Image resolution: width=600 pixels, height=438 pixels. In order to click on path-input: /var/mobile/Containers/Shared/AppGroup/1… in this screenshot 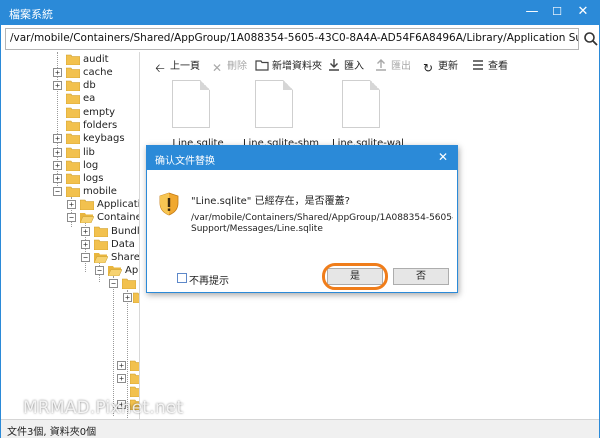, I will do `click(292, 39)`.